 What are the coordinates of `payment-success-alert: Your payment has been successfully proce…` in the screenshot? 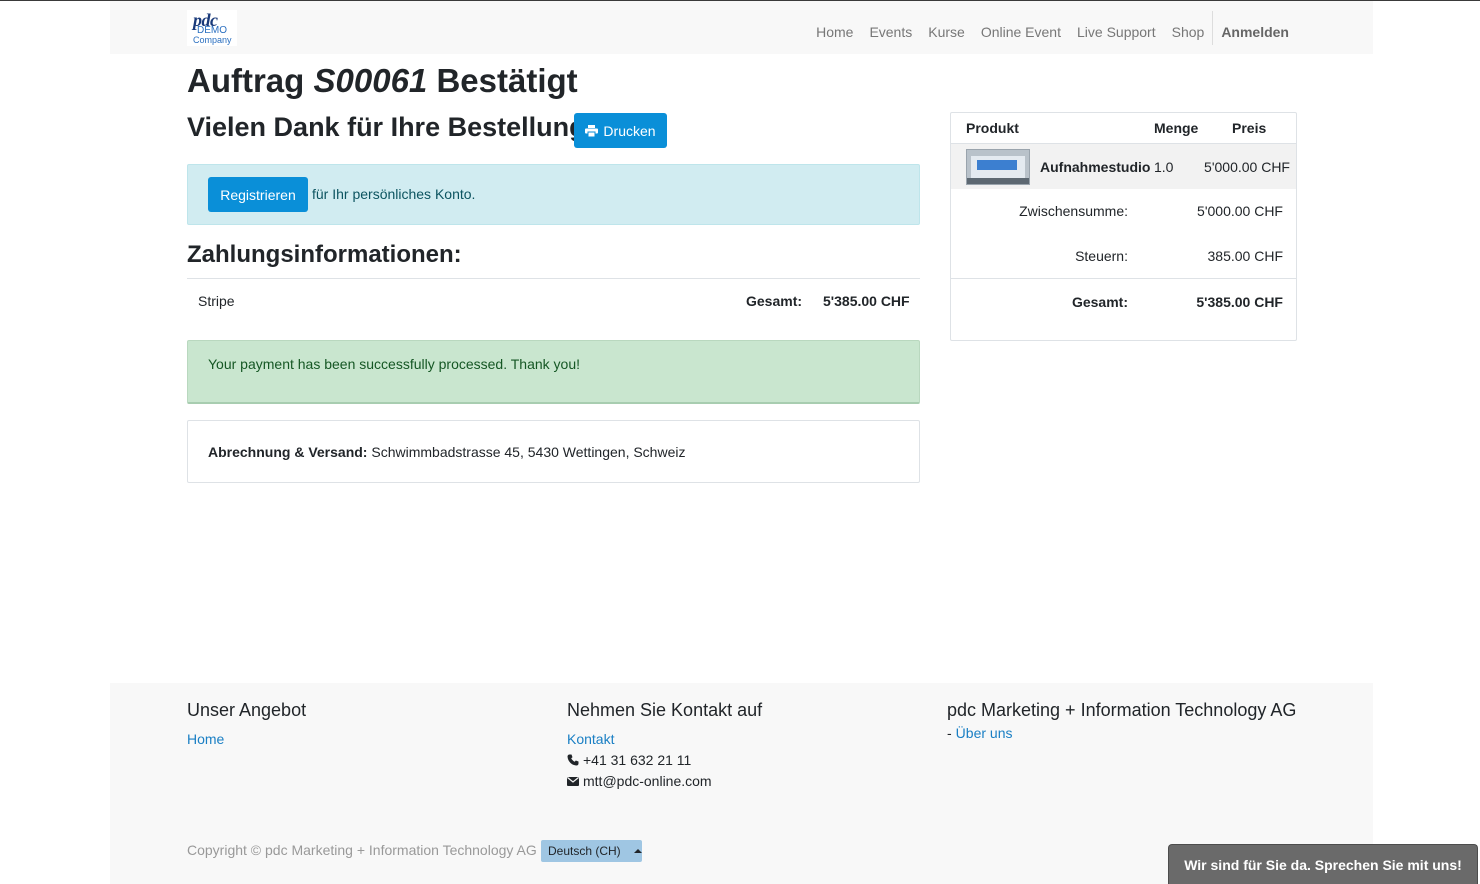 It's located at (553, 372).